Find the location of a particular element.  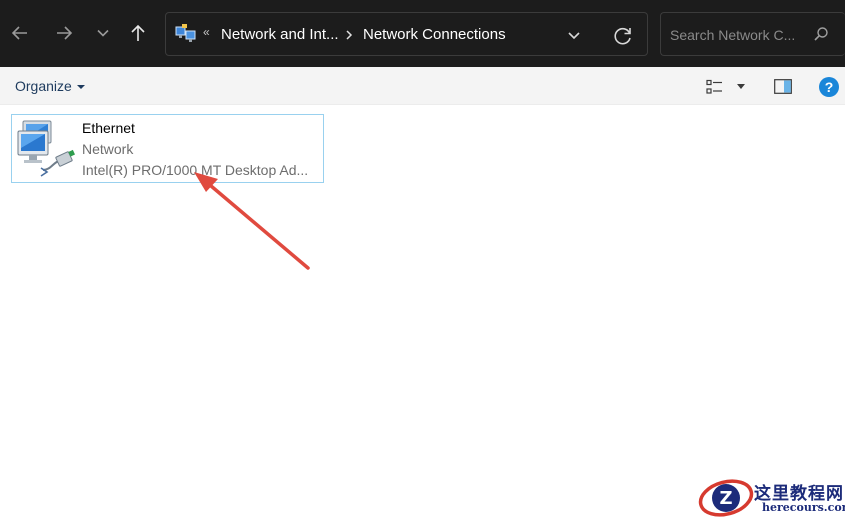

refresh-icon is located at coordinates (623, 36).